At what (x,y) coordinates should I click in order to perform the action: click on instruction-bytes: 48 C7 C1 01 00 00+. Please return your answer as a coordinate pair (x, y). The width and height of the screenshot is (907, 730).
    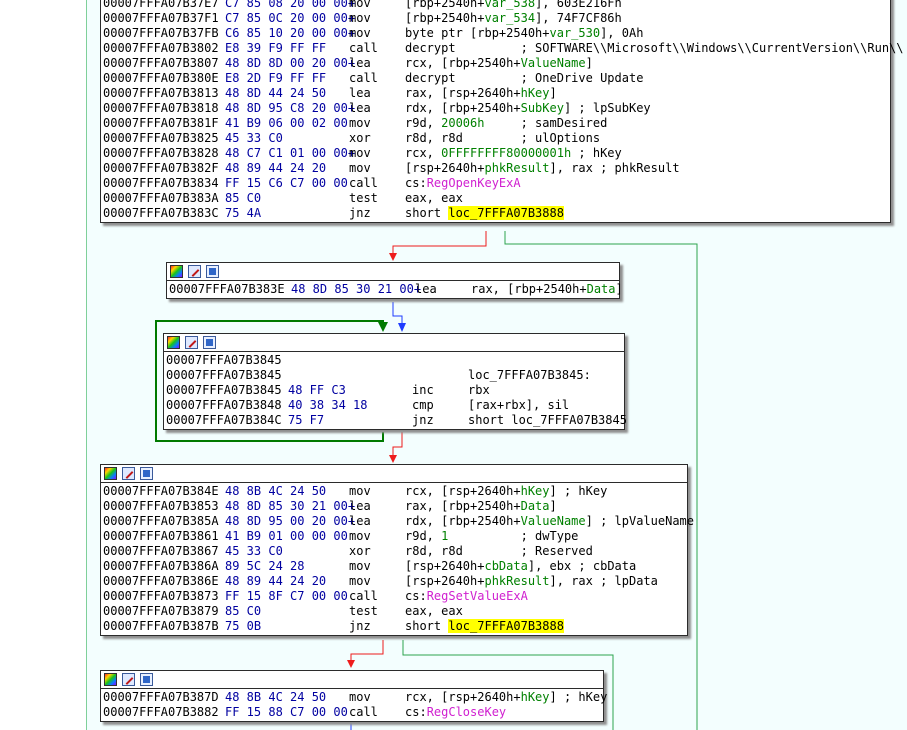
    Looking at the image, I should click on (290, 153).